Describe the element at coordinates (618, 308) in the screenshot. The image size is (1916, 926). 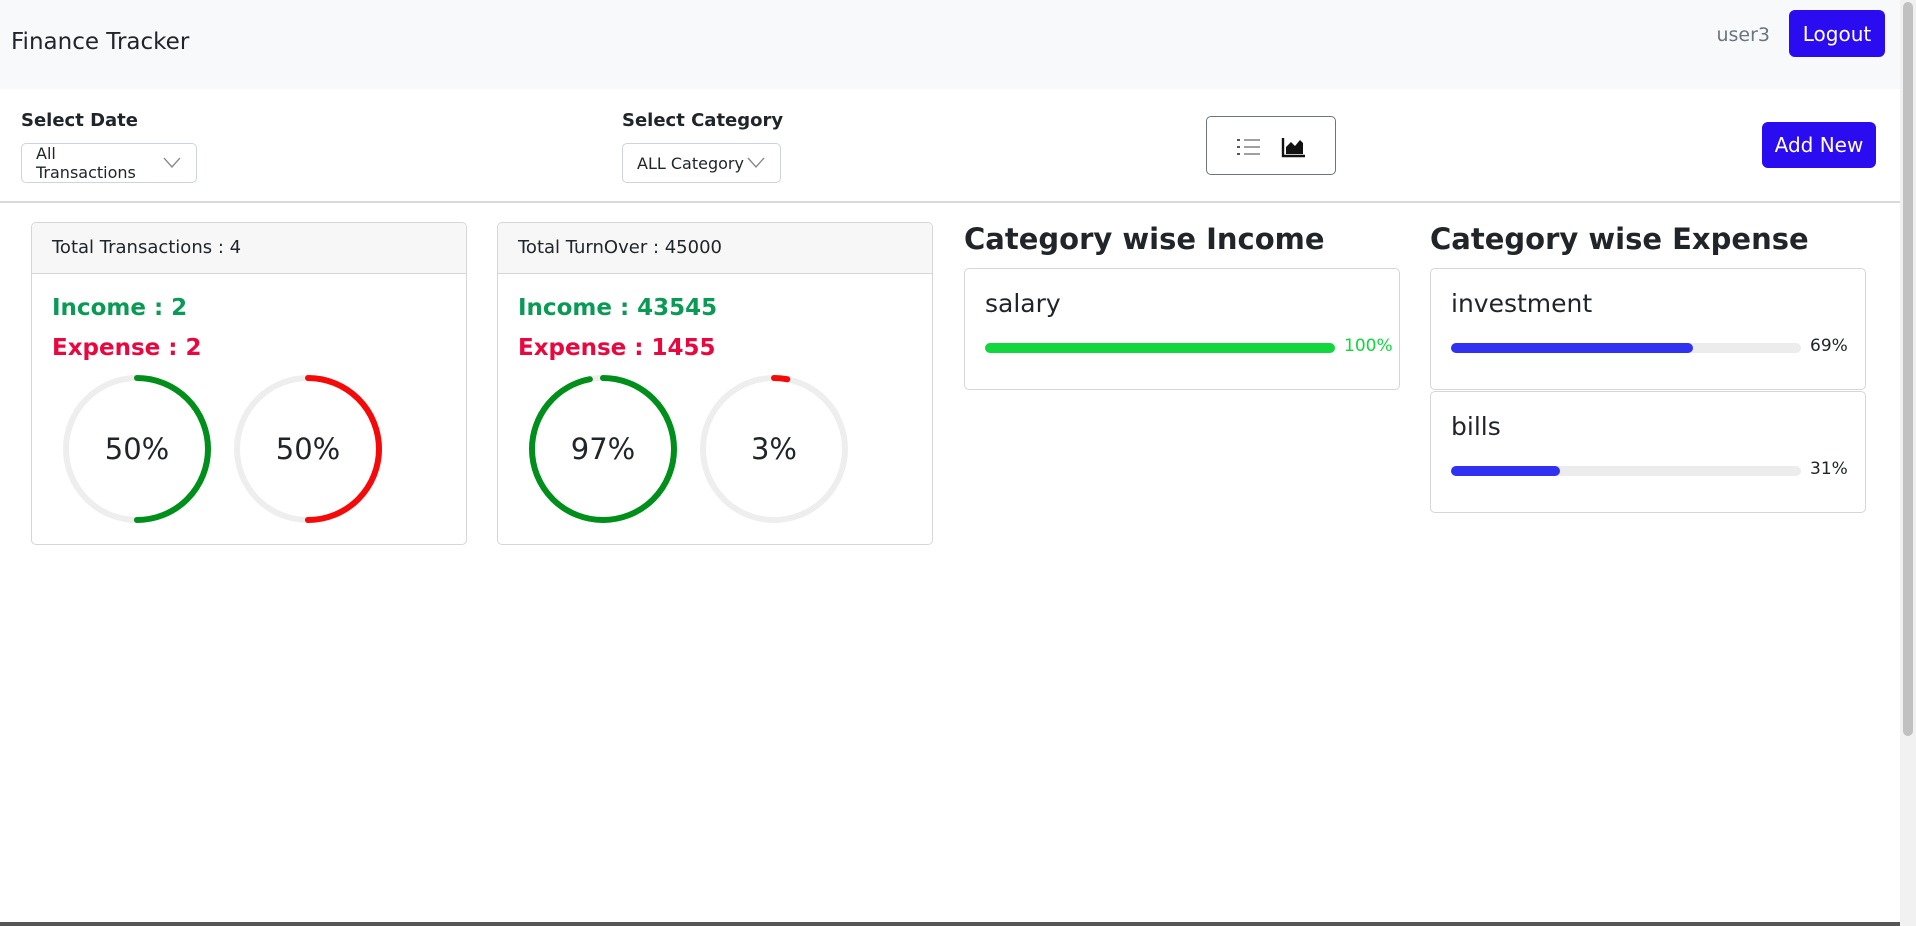
I see `turnover-income-amount: Income : 43545` at that location.